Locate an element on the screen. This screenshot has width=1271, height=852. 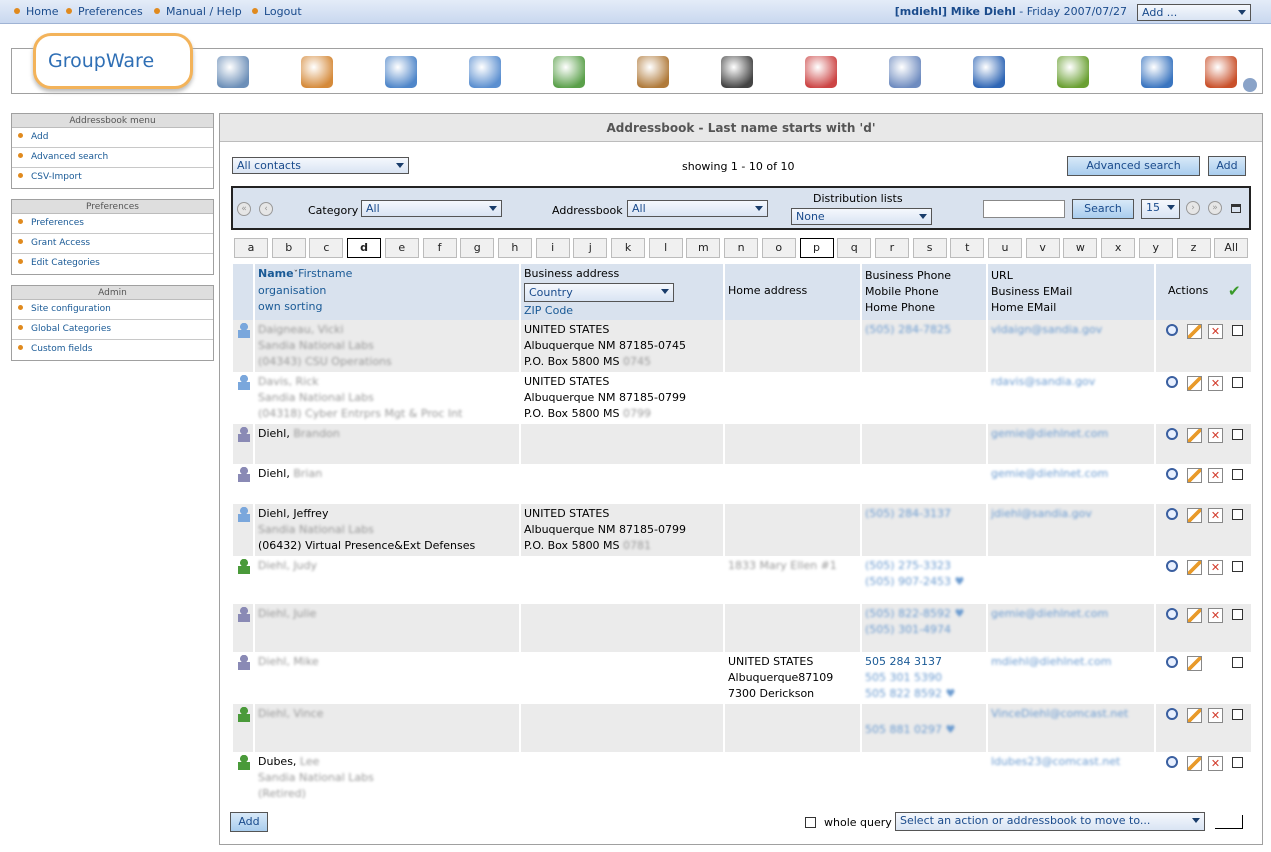
sort-by-zip: ZIP Code is located at coordinates (548, 310).